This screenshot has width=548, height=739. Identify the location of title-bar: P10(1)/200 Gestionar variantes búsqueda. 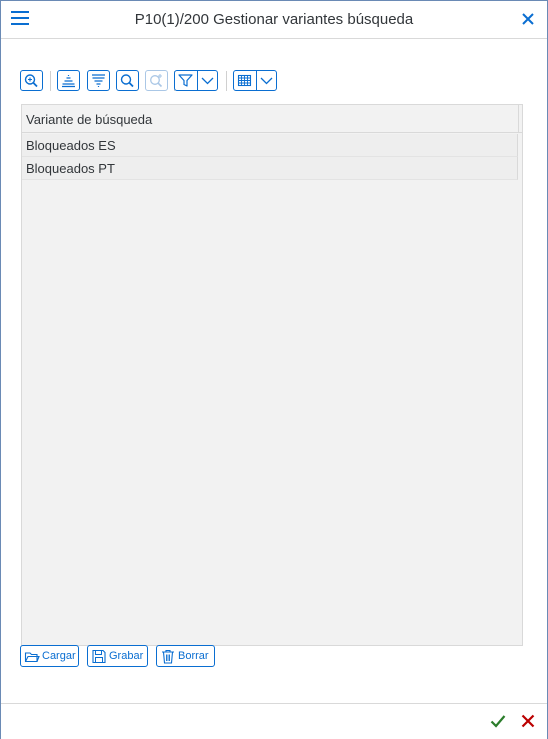
(274, 20).